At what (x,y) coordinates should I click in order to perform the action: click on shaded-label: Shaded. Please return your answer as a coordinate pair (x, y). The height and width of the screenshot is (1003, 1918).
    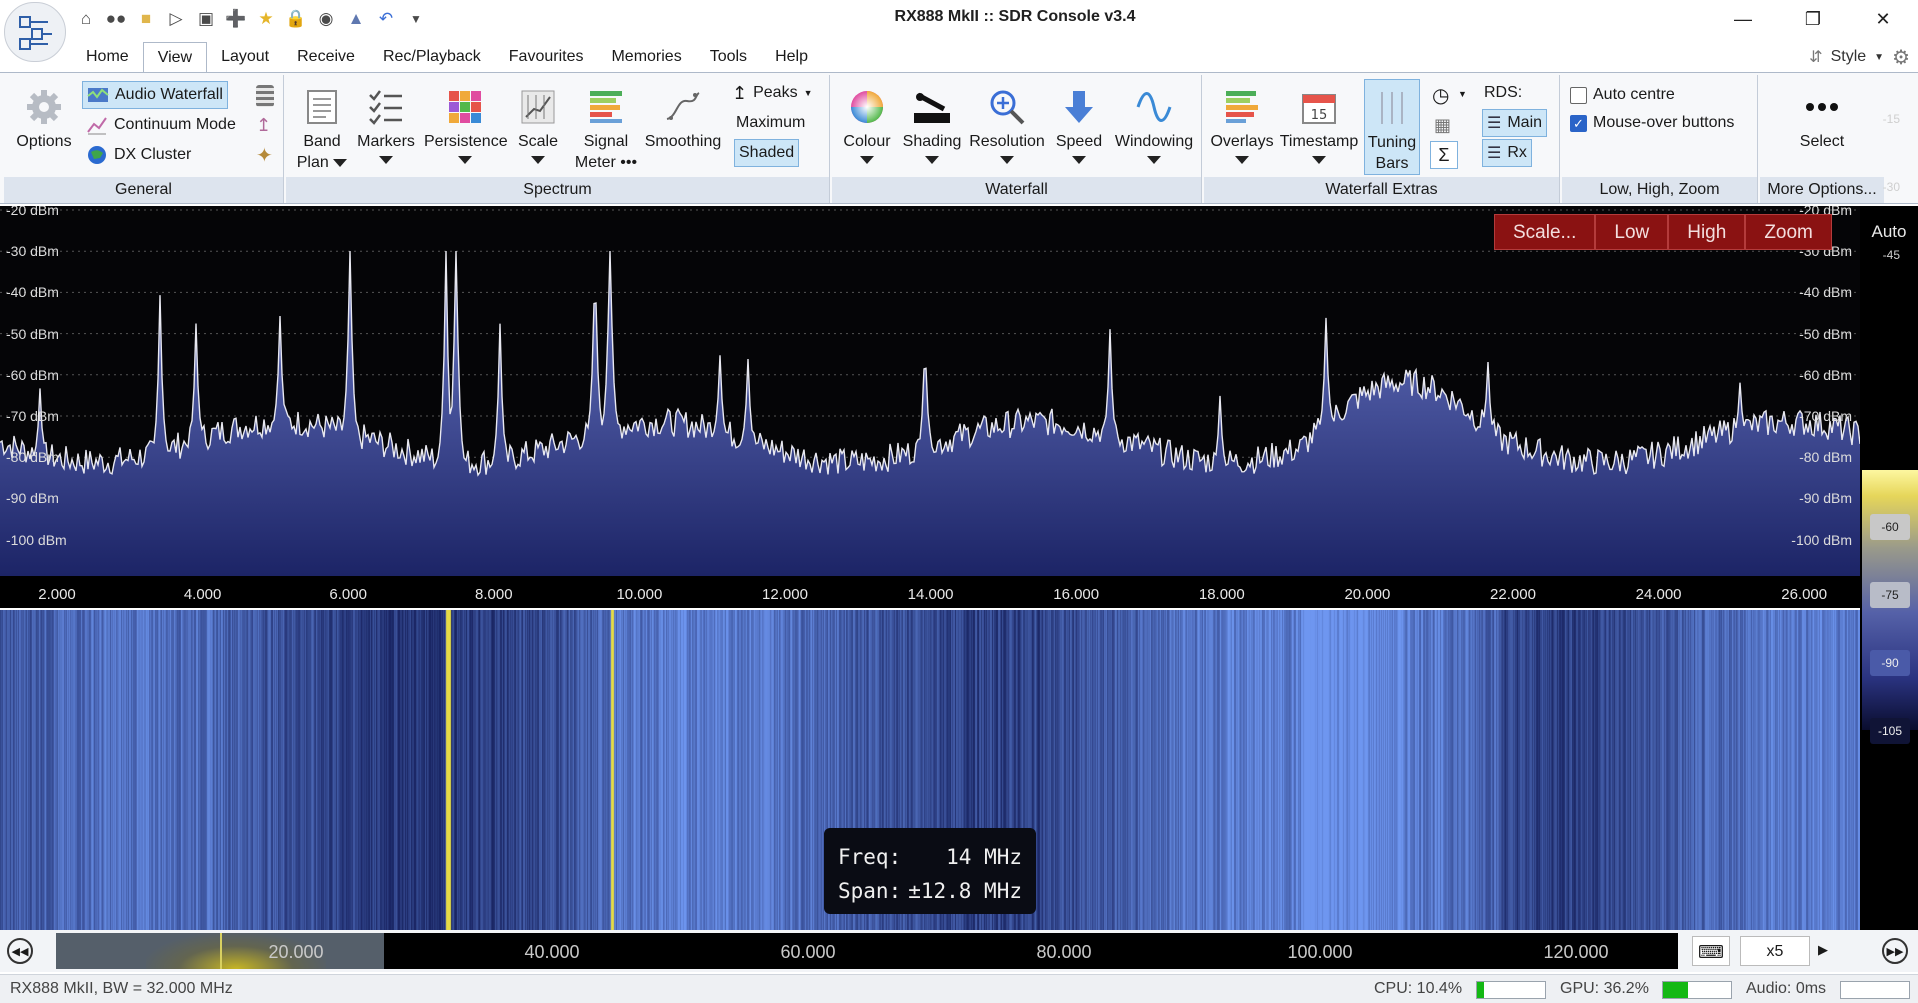
    Looking at the image, I should click on (767, 152).